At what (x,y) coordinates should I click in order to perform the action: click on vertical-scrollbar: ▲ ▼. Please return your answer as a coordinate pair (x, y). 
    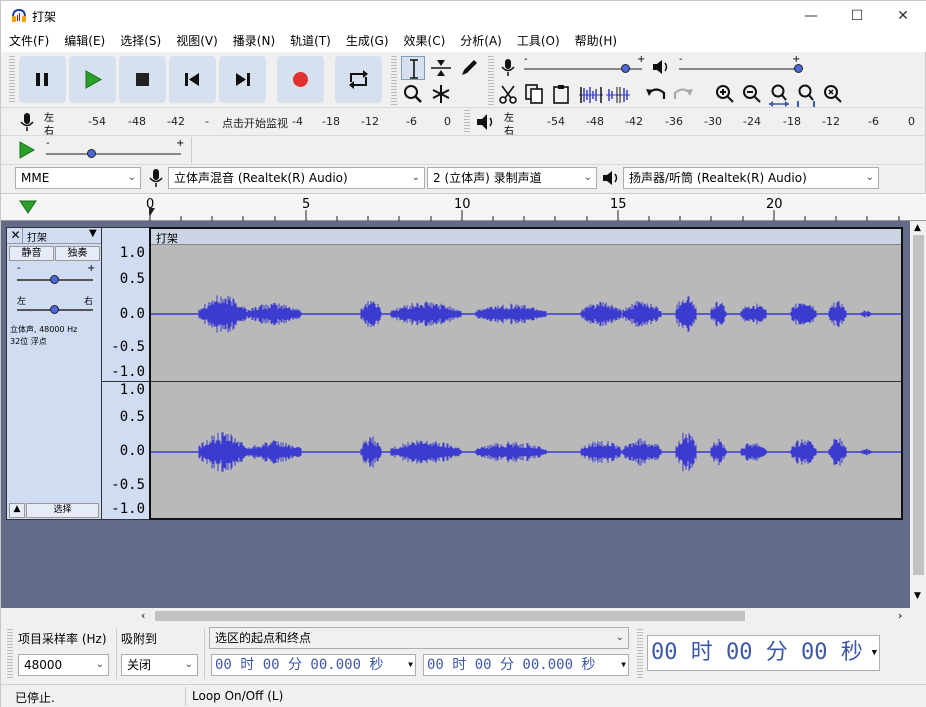
    Looking at the image, I should click on (918, 414).